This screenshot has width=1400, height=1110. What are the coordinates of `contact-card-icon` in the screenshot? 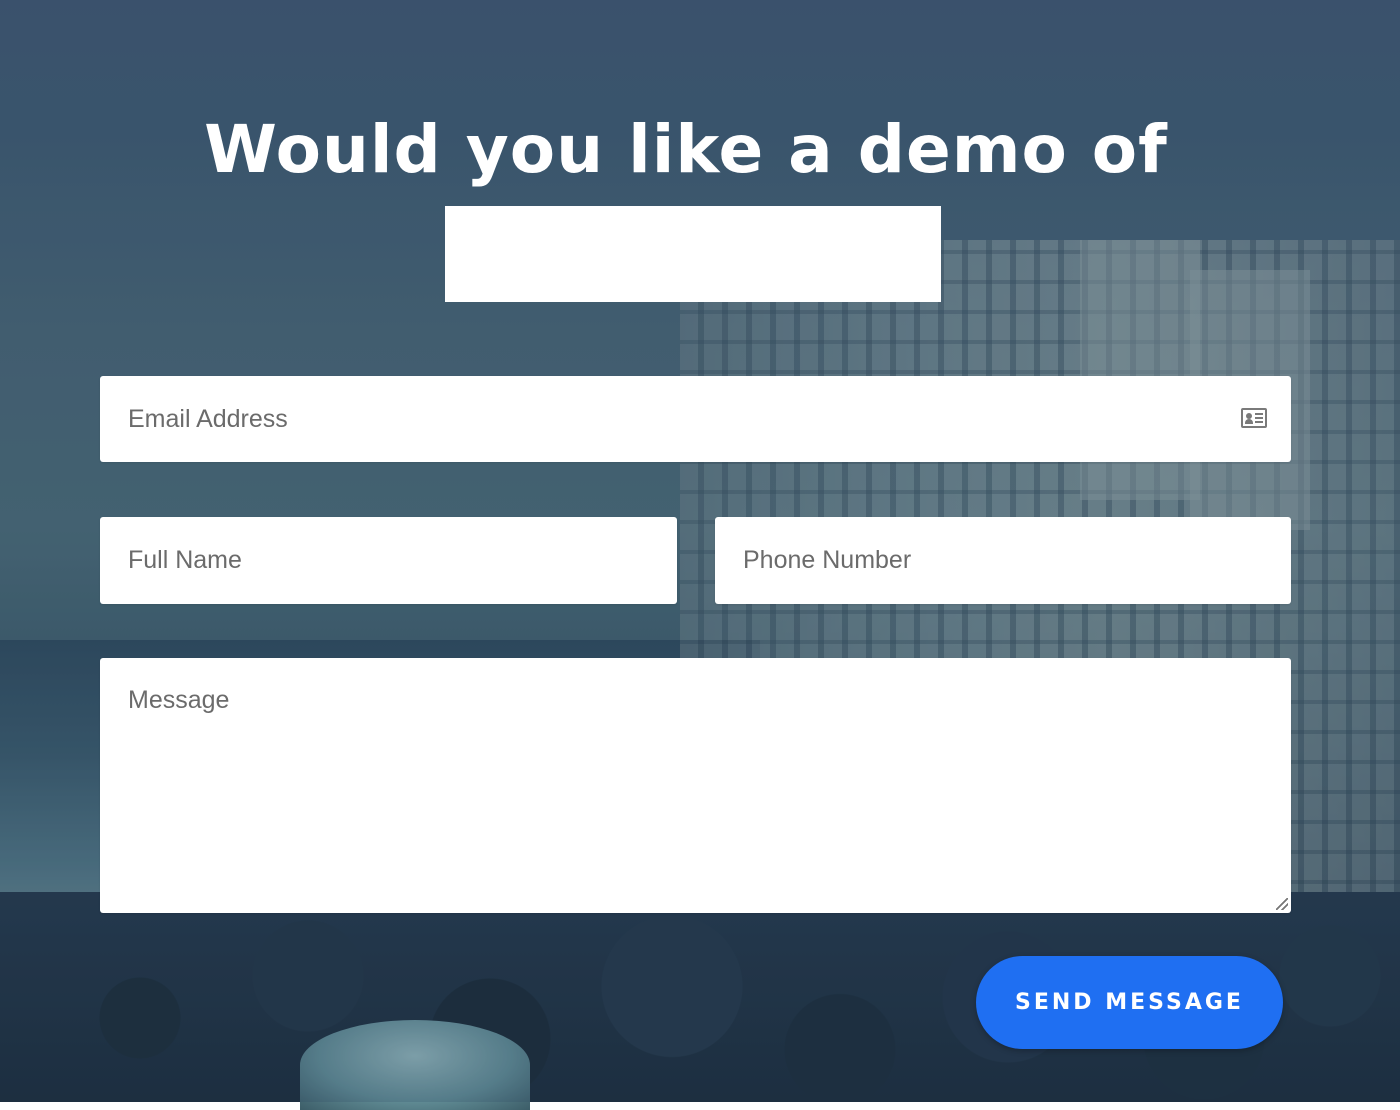 It's located at (1254, 418).